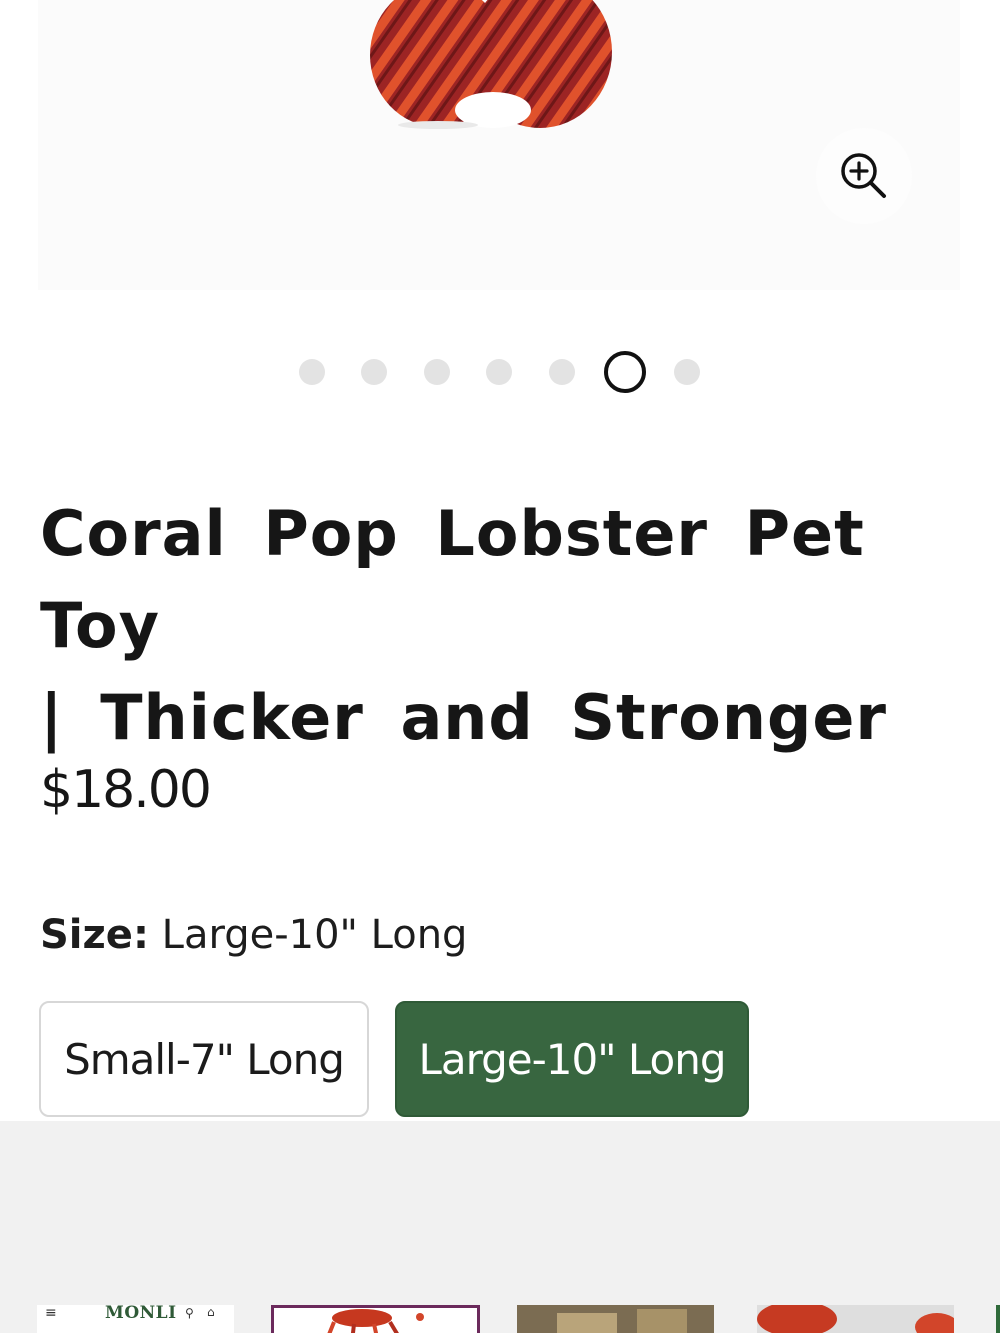  What do you see at coordinates (491, 64) in the screenshot?
I see `lobster-toy-image` at bounding box center [491, 64].